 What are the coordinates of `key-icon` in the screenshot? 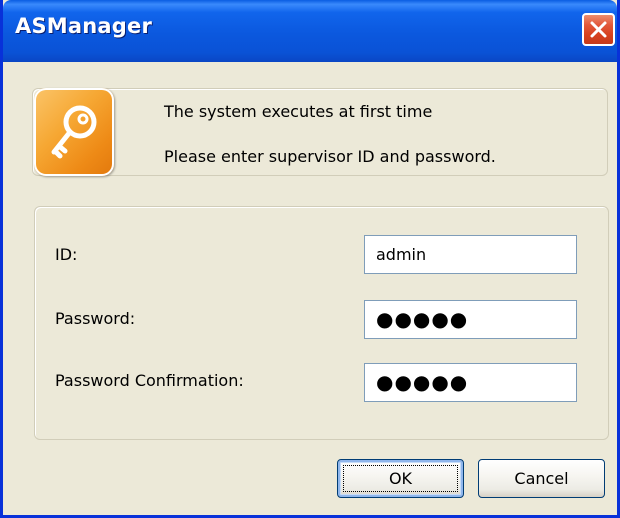 It's located at (74, 132).